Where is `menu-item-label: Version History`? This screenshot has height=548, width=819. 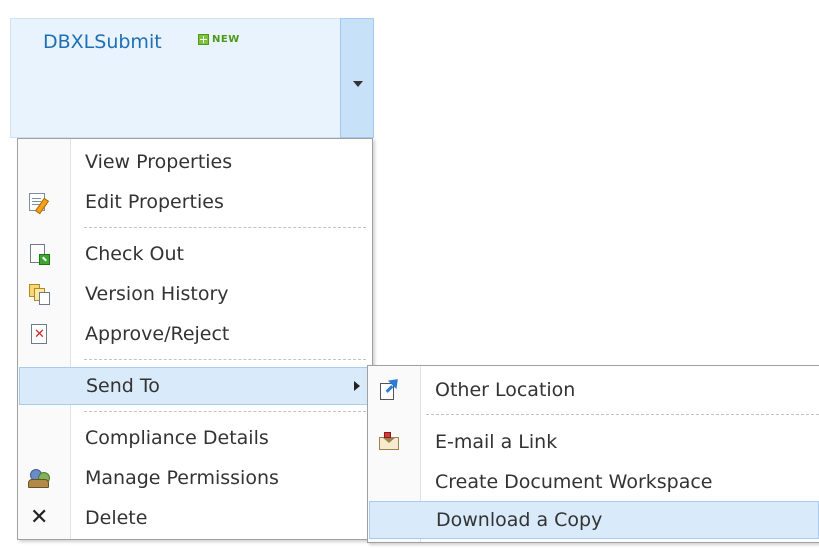 menu-item-label: Version History is located at coordinates (157, 294).